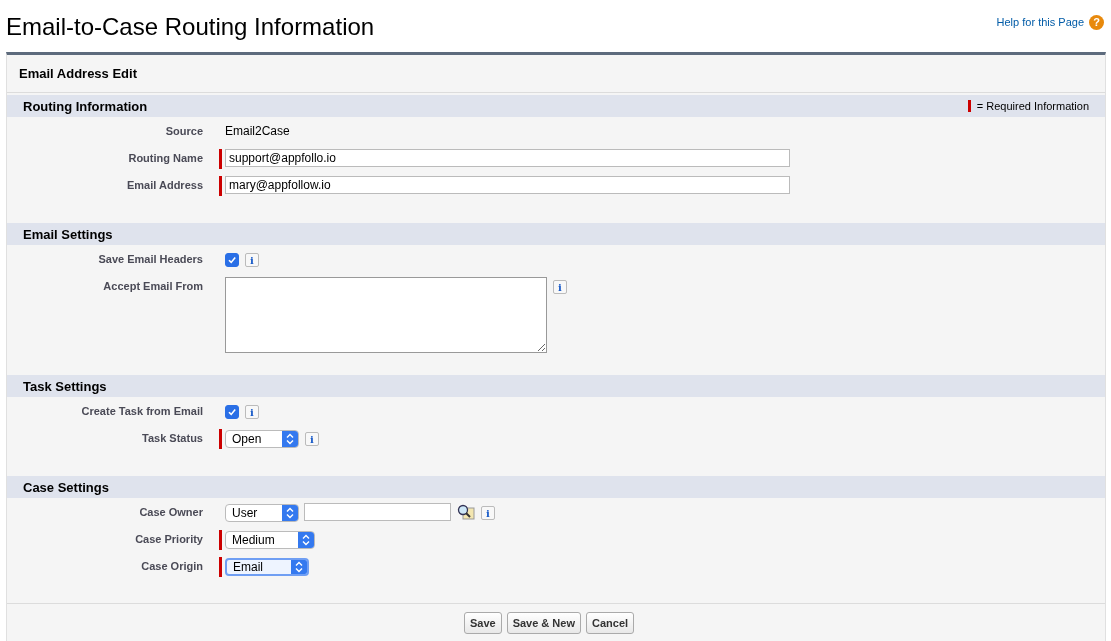 This screenshot has height=641, width=1111. Describe the element at coordinates (543, 623) in the screenshot. I see `form-button: Save & New` at that location.